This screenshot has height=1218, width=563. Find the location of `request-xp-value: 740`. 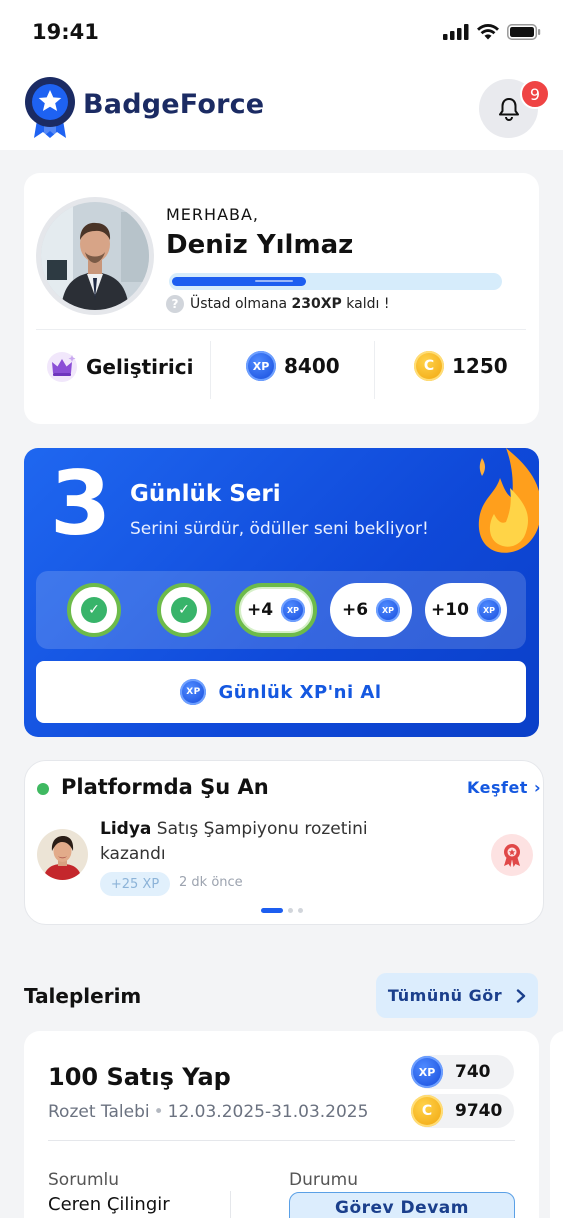

request-xp-value: 740 is located at coordinates (473, 1072).